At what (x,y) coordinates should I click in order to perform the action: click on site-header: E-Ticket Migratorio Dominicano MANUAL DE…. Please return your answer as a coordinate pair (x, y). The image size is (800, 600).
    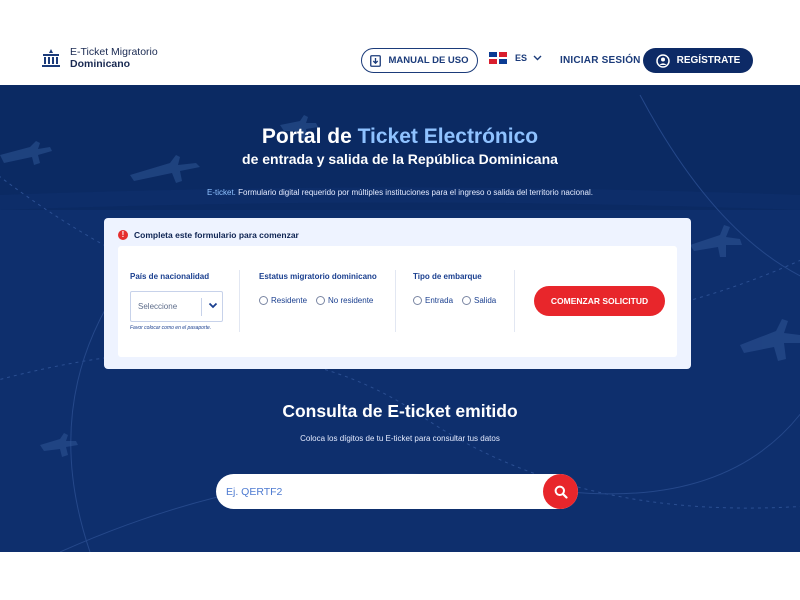
    Looking at the image, I should click on (400, 42).